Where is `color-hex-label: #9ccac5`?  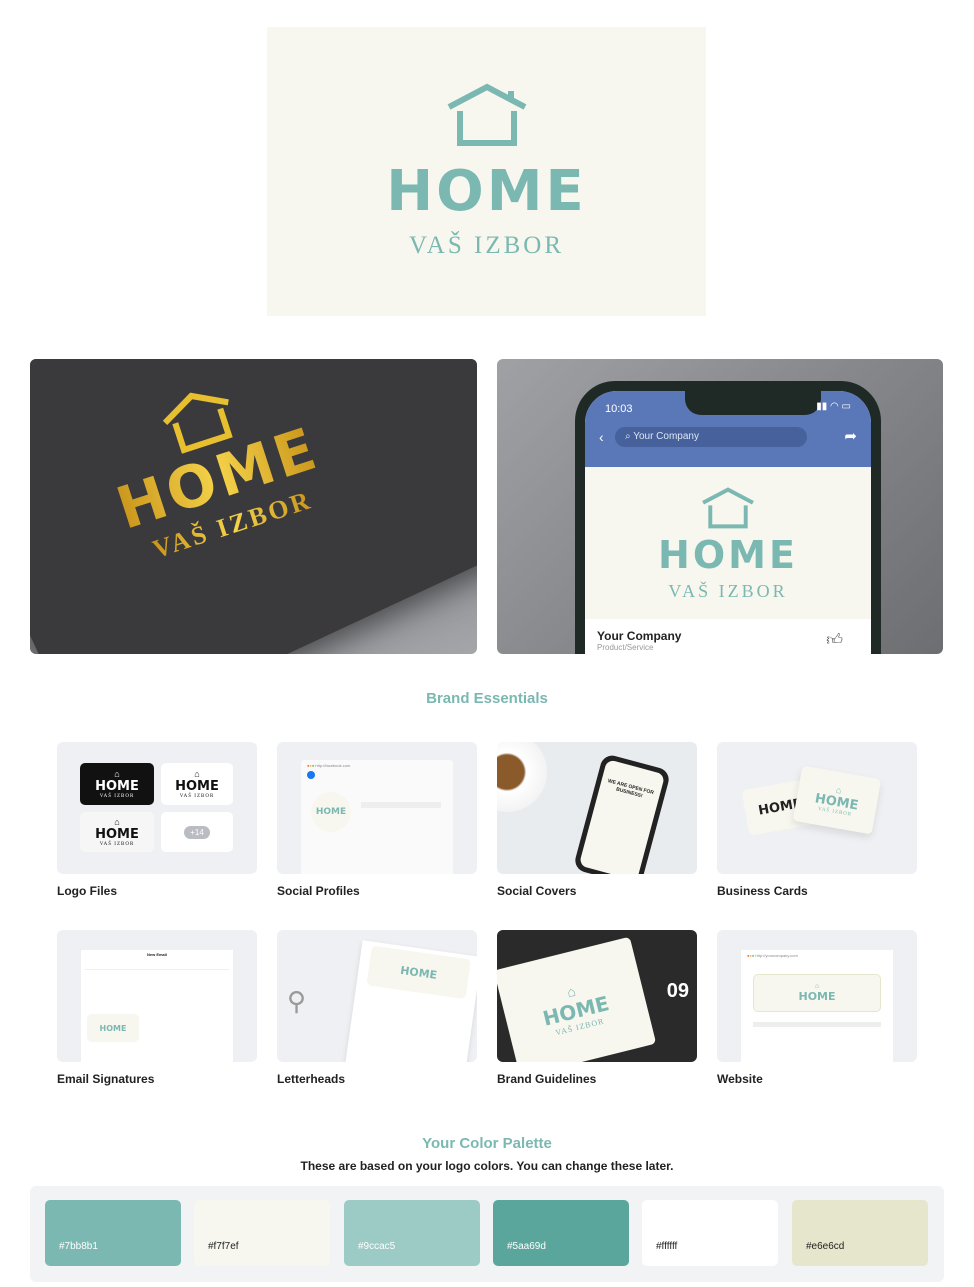 color-hex-label: #9ccac5 is located at coordinates (377, 1246).